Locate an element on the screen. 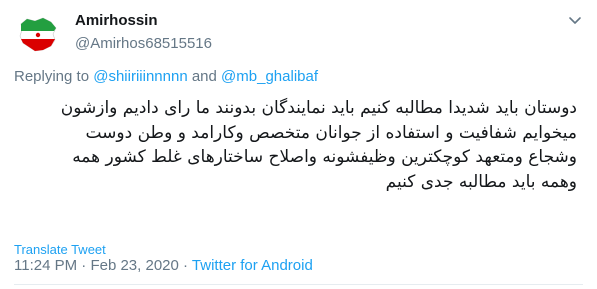 The image size is (597, 289). replying-conjunction: and is located at coordinates (204, 76).